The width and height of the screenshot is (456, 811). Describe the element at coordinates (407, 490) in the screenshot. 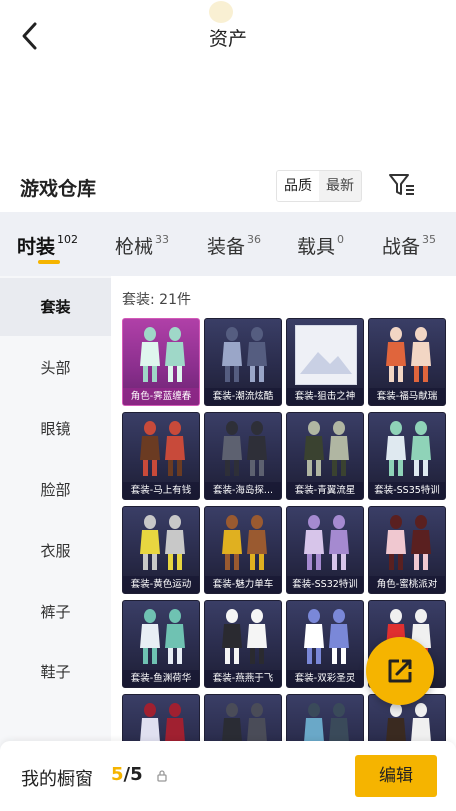

I see `item-name: 套装-SS35特训` at that location.